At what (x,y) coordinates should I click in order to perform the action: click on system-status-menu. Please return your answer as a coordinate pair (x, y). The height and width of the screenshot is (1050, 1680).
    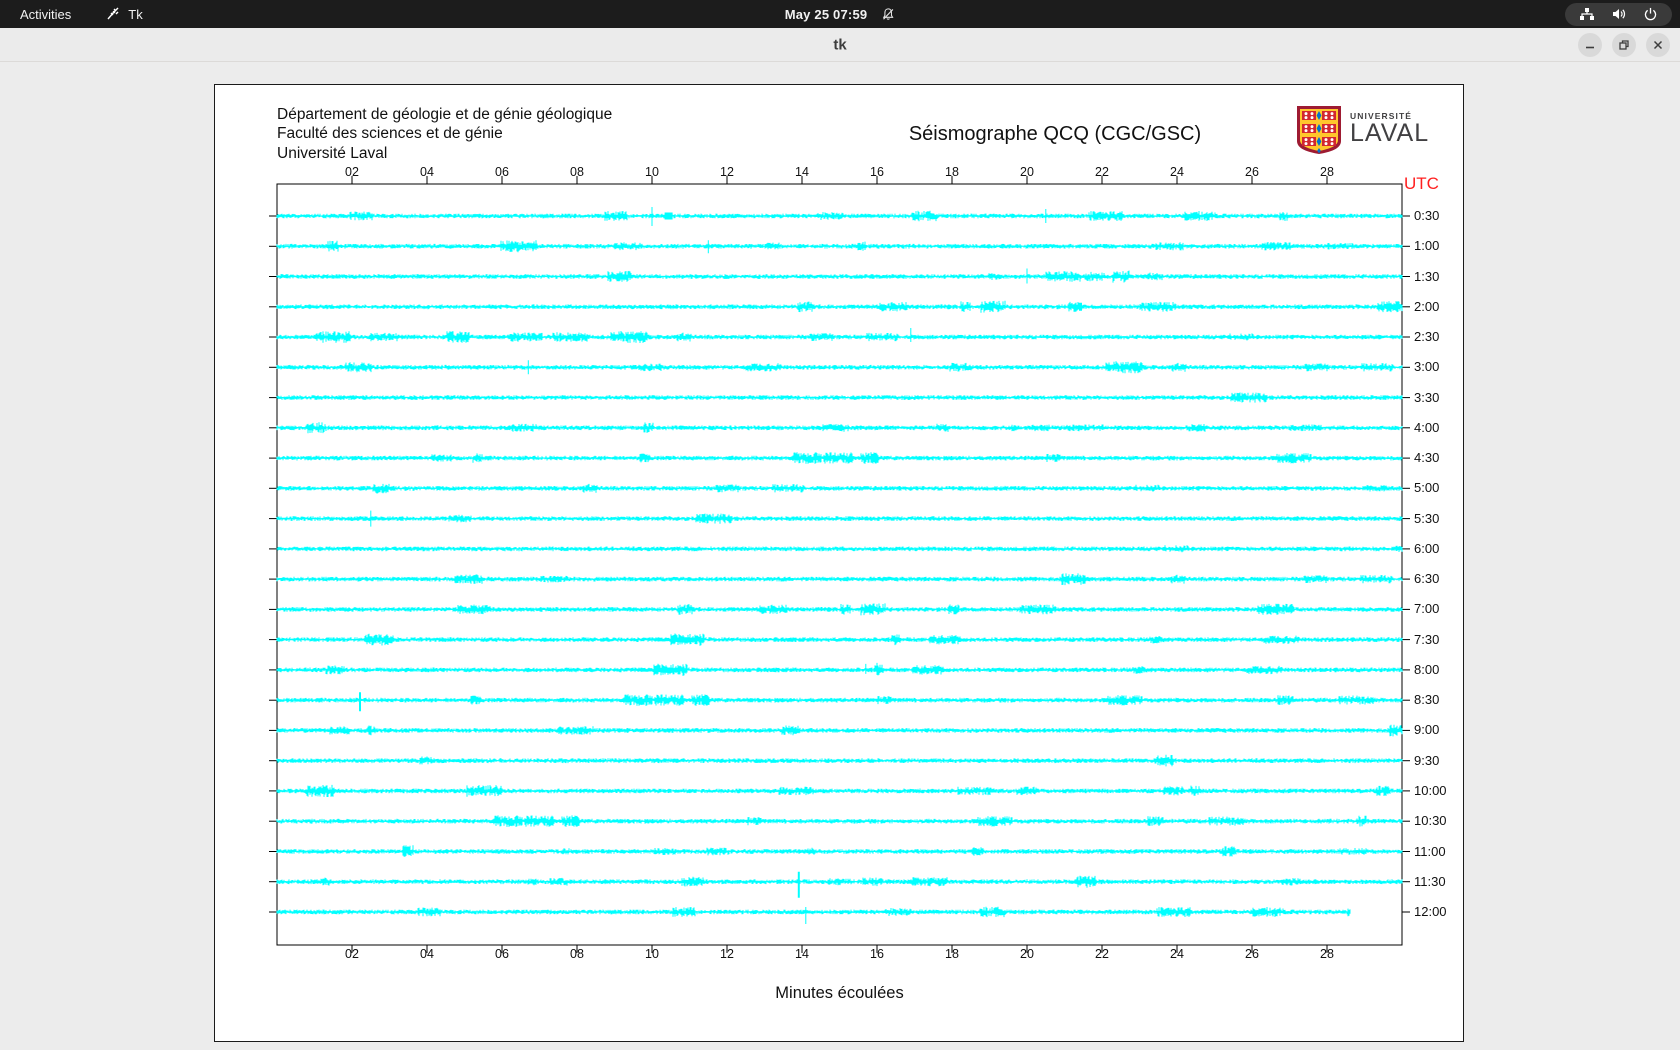
    Looking at the image, I should click on (1618, 14).